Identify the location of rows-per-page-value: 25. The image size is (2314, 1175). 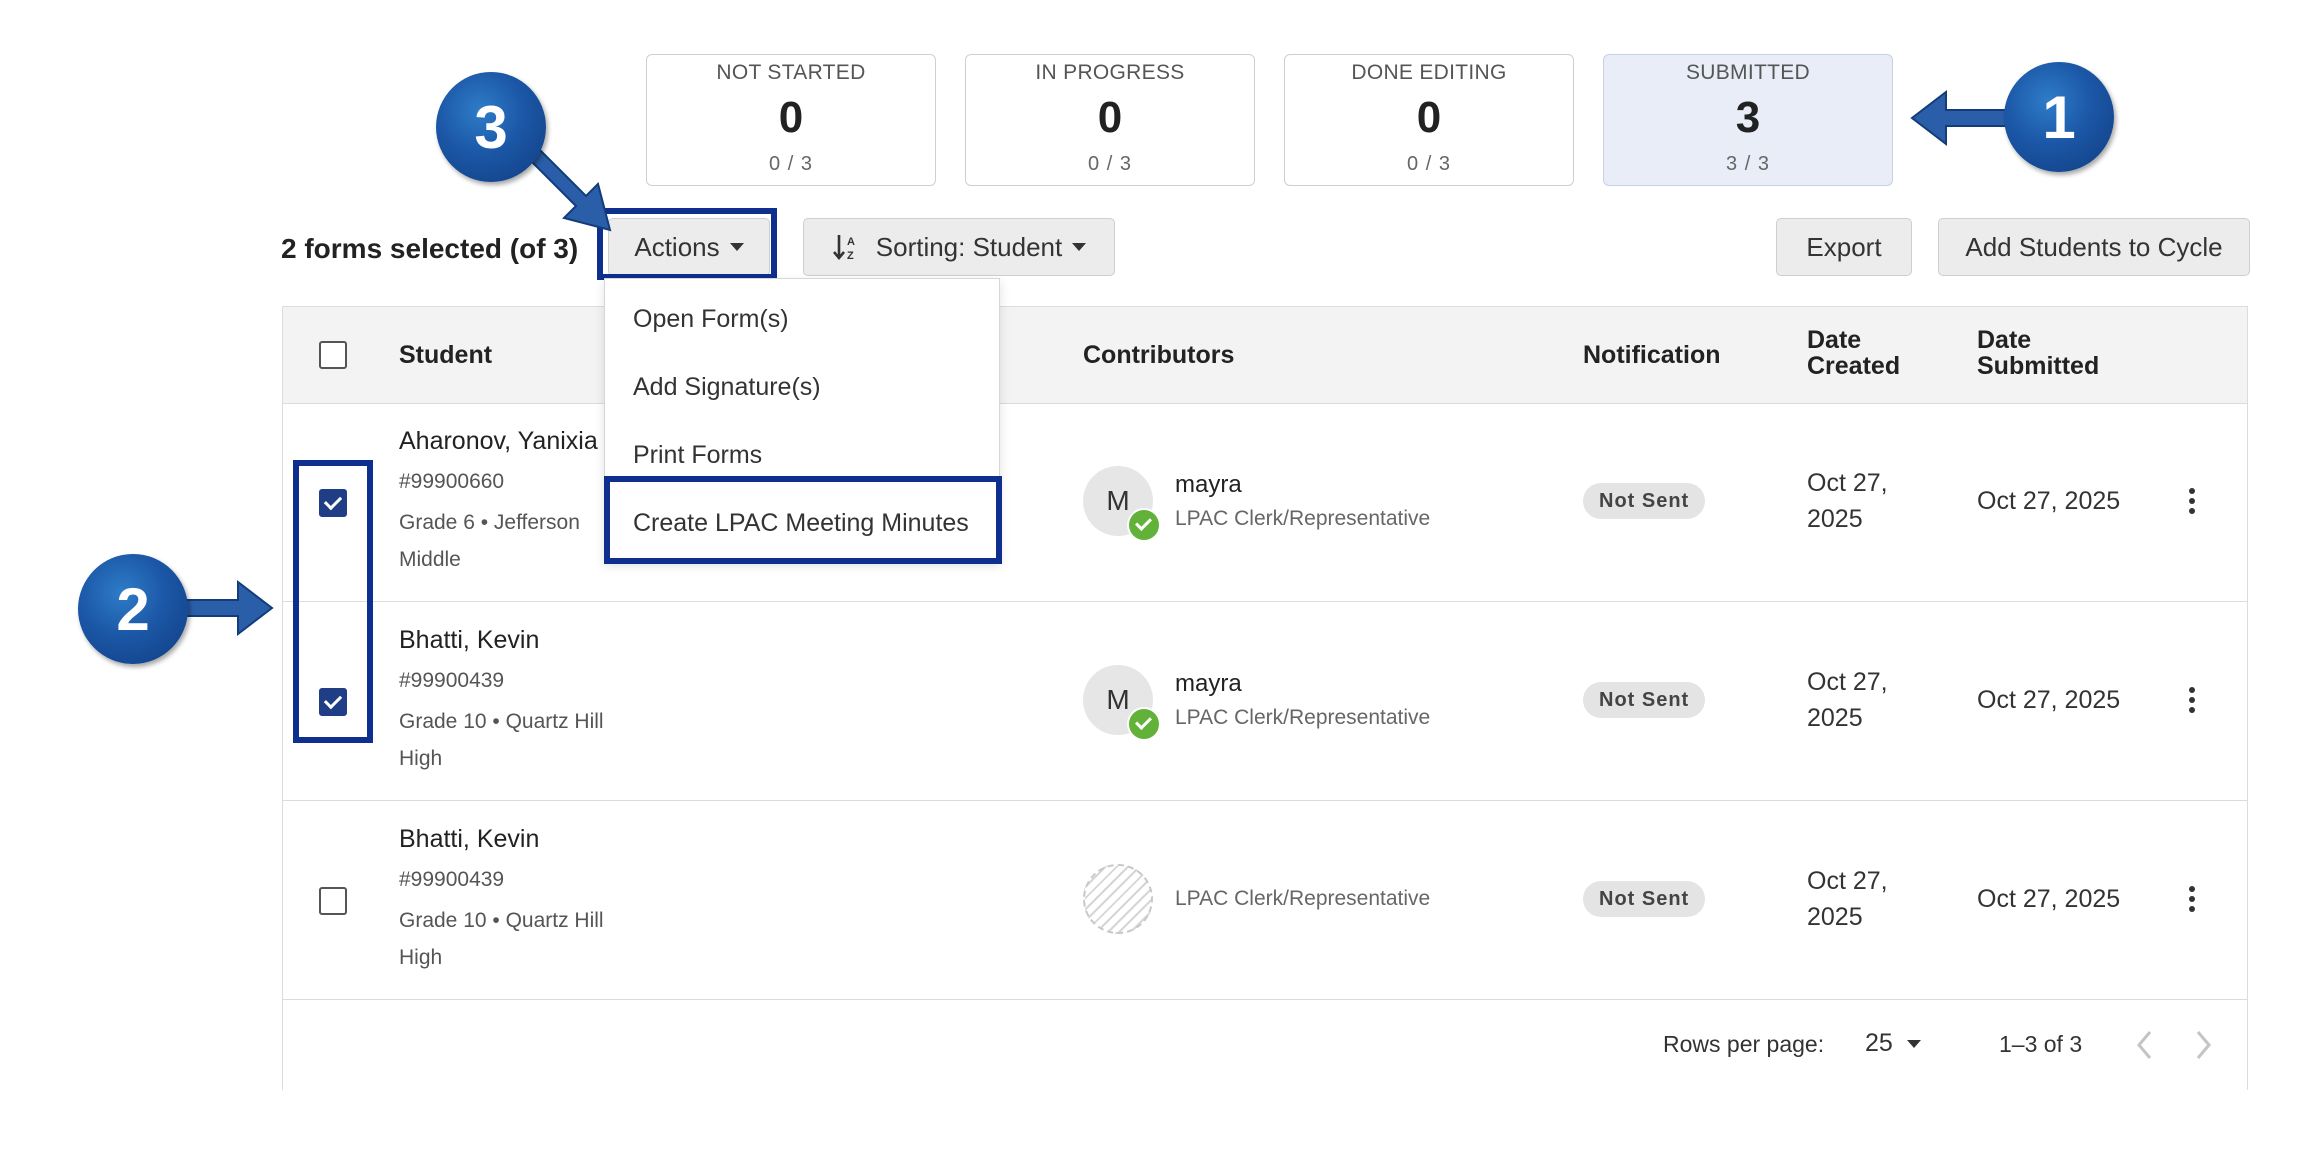
(1879, 1043).